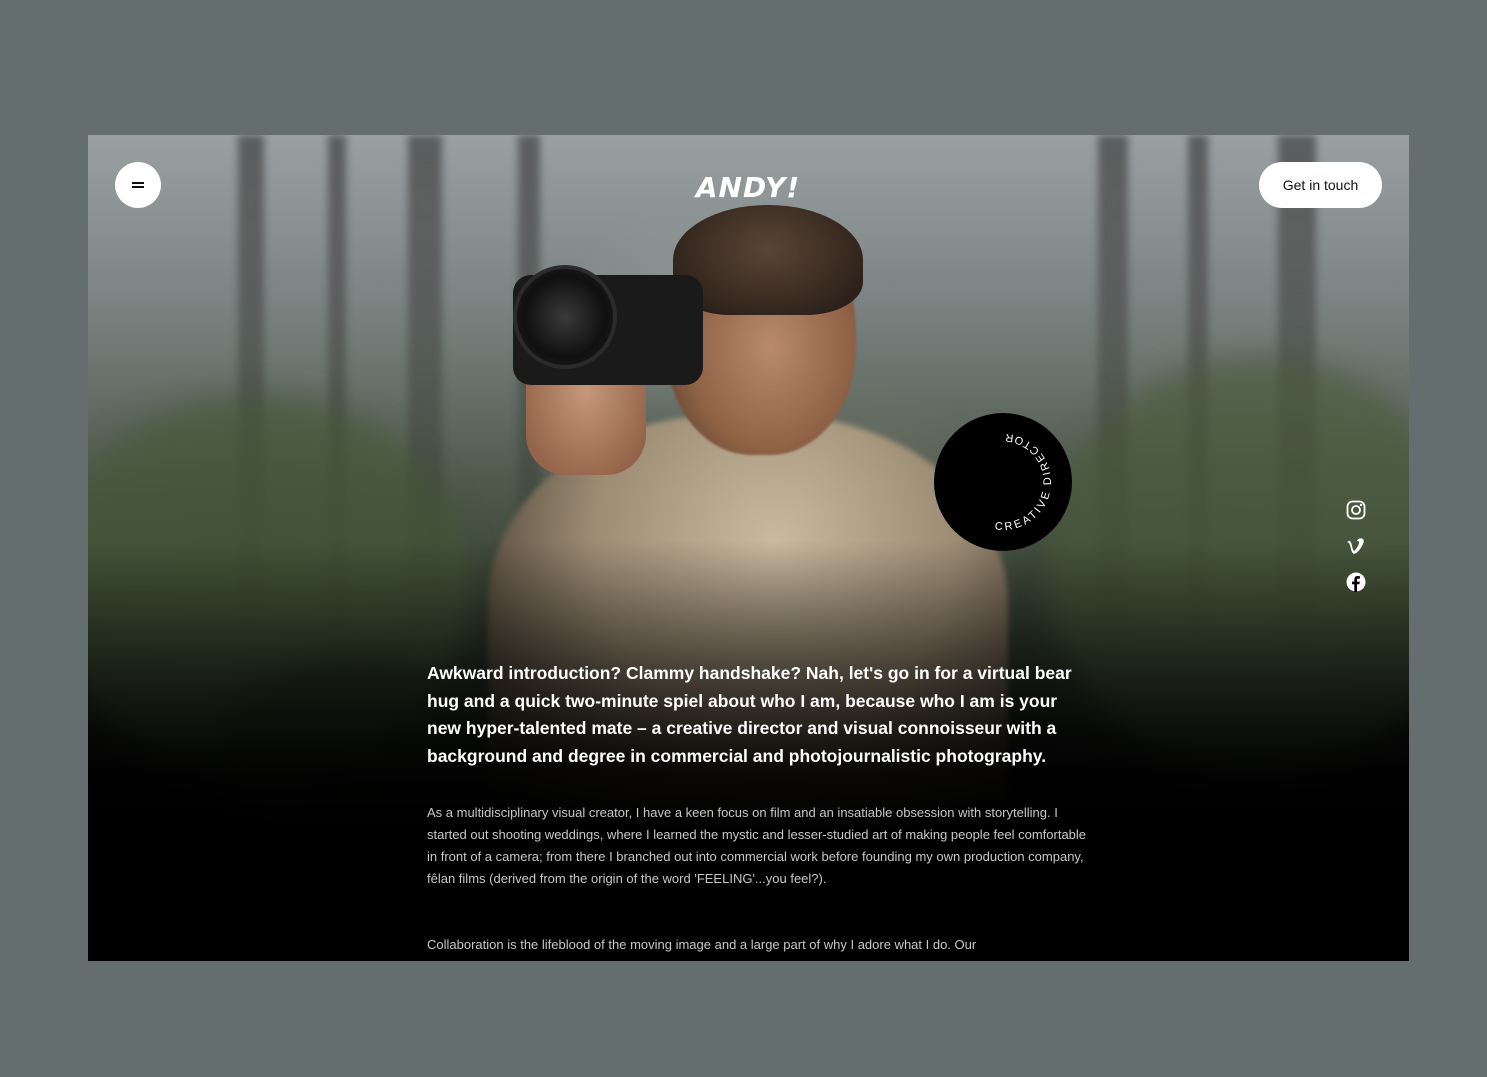 Image resolution: width=1487 pixels, height=1077 pixels. I want to click on facebook-link, so click(1356, 582).